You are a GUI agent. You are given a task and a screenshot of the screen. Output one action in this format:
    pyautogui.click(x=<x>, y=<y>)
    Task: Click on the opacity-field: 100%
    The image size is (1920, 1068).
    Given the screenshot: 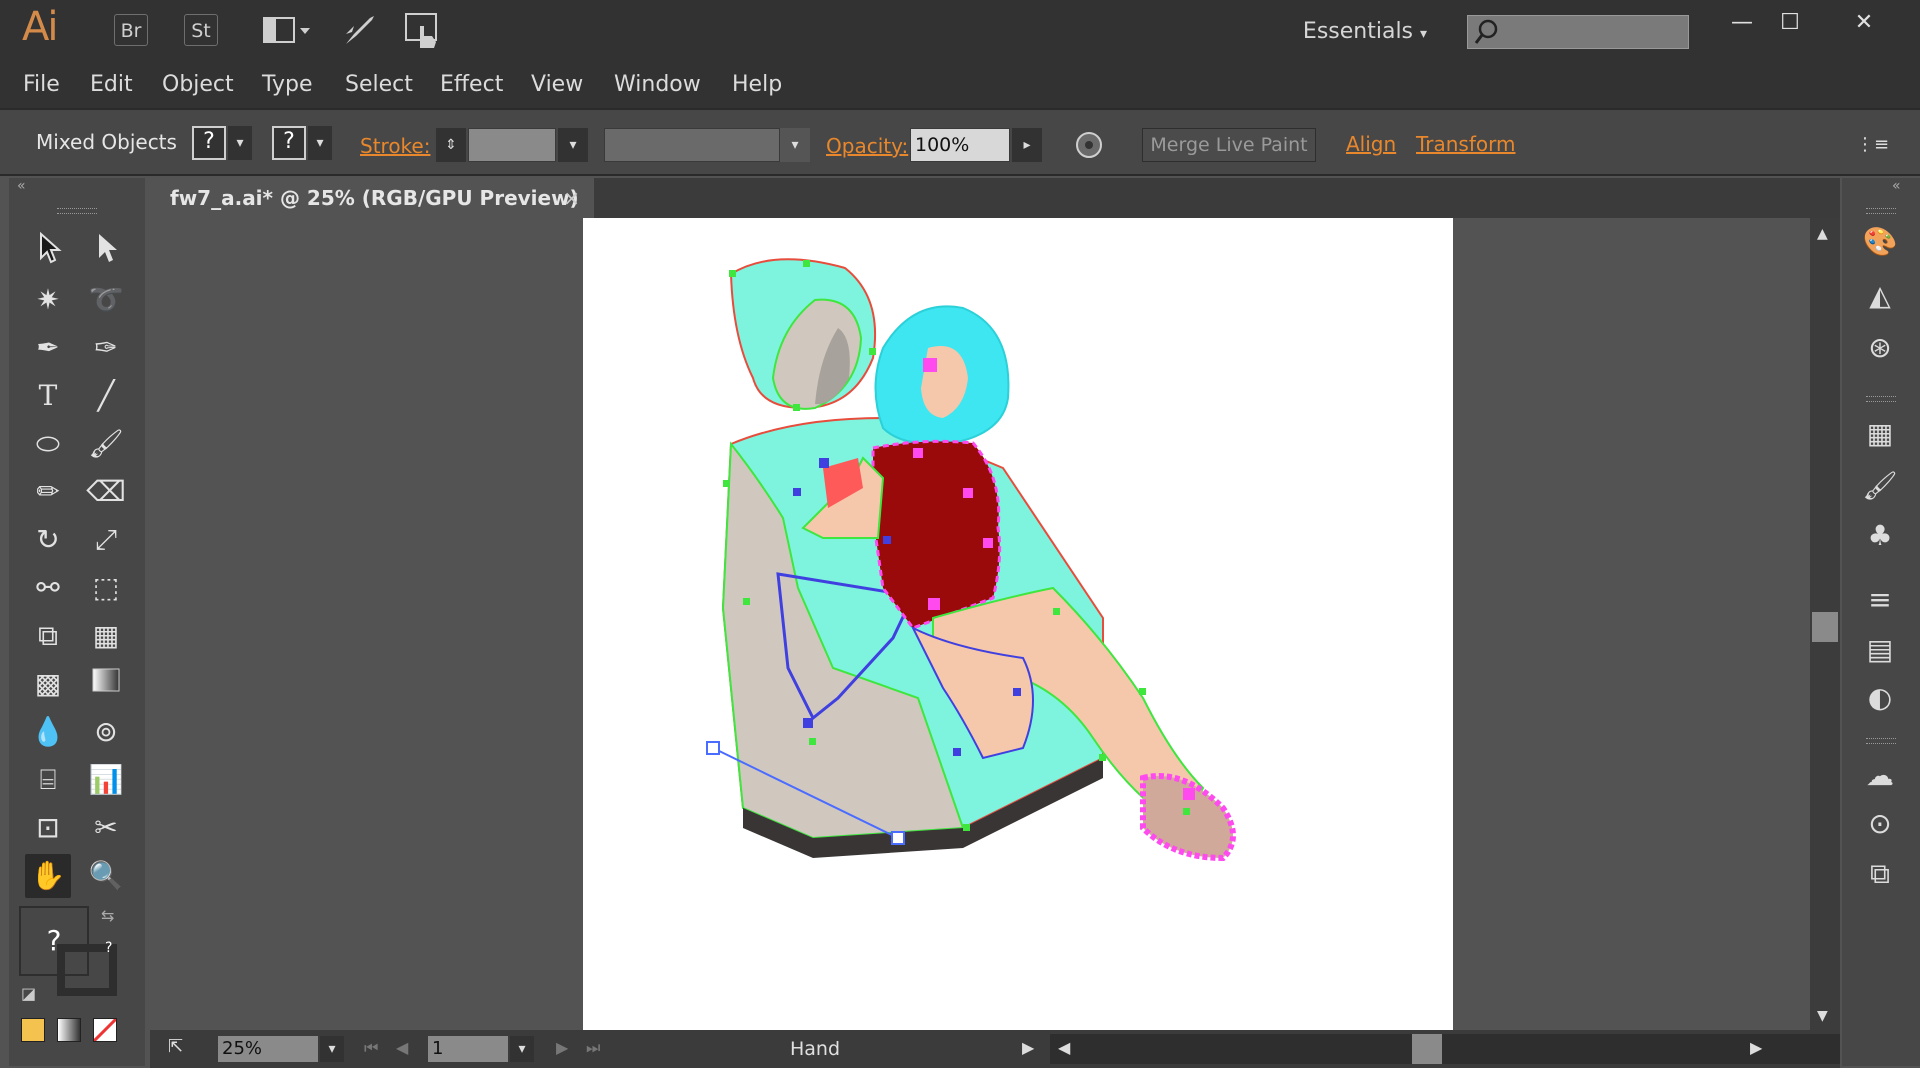 What is the action you would take?
    pyautogui.click(x=960, y=145)
    